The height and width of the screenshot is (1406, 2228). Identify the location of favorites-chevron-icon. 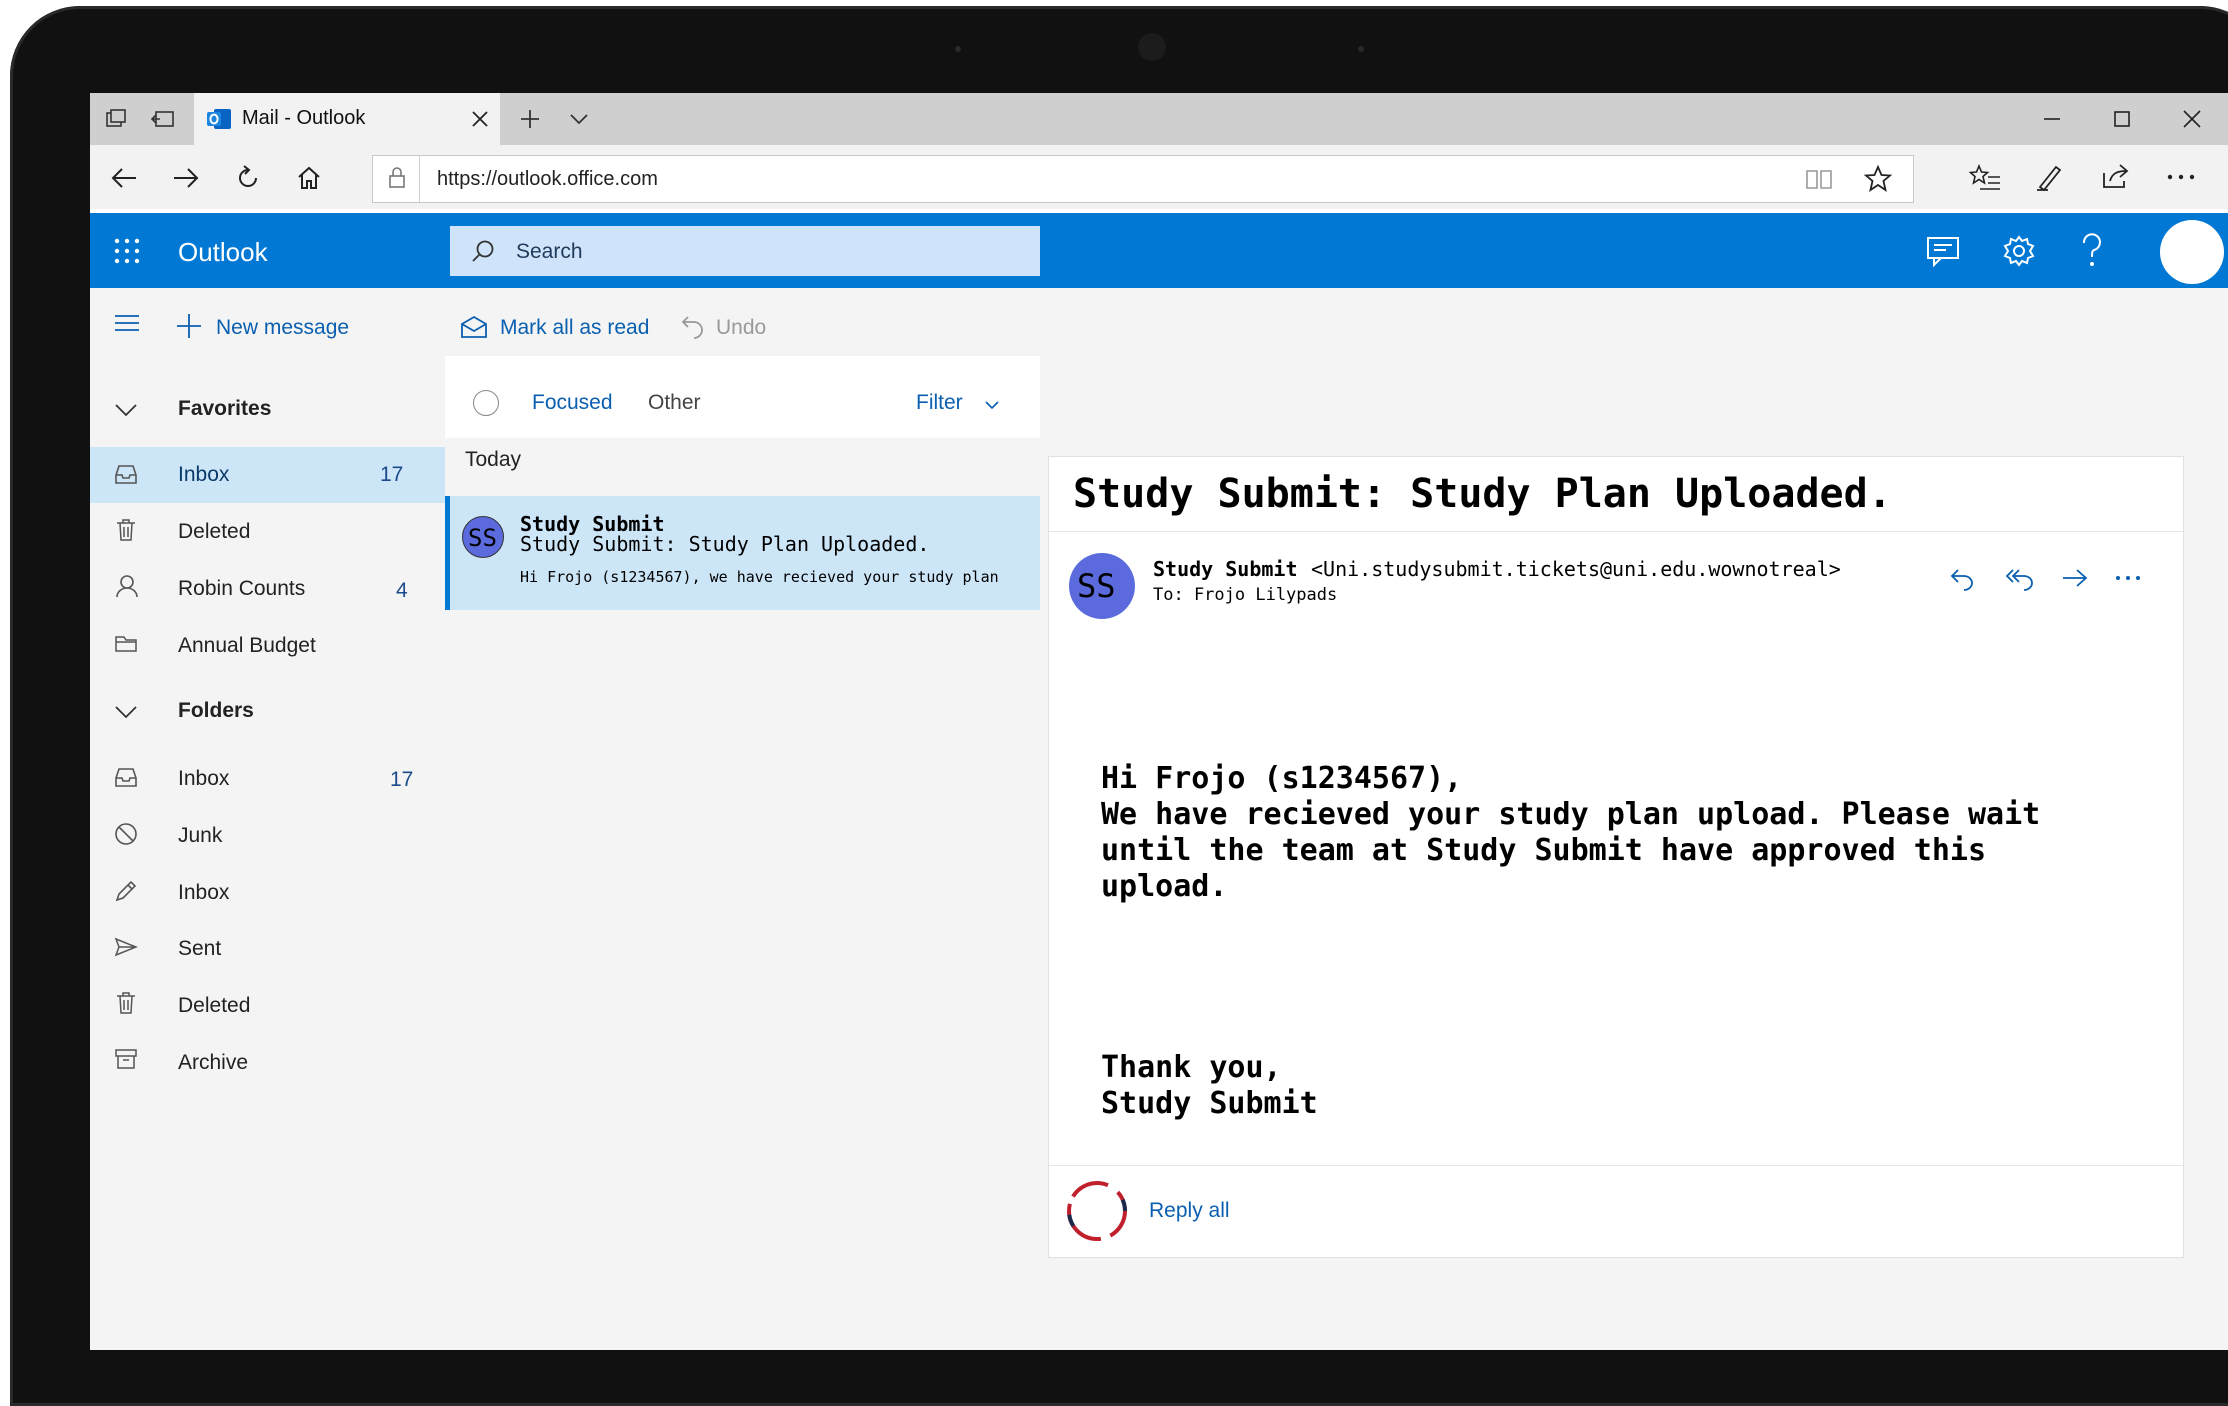
(126, 410).